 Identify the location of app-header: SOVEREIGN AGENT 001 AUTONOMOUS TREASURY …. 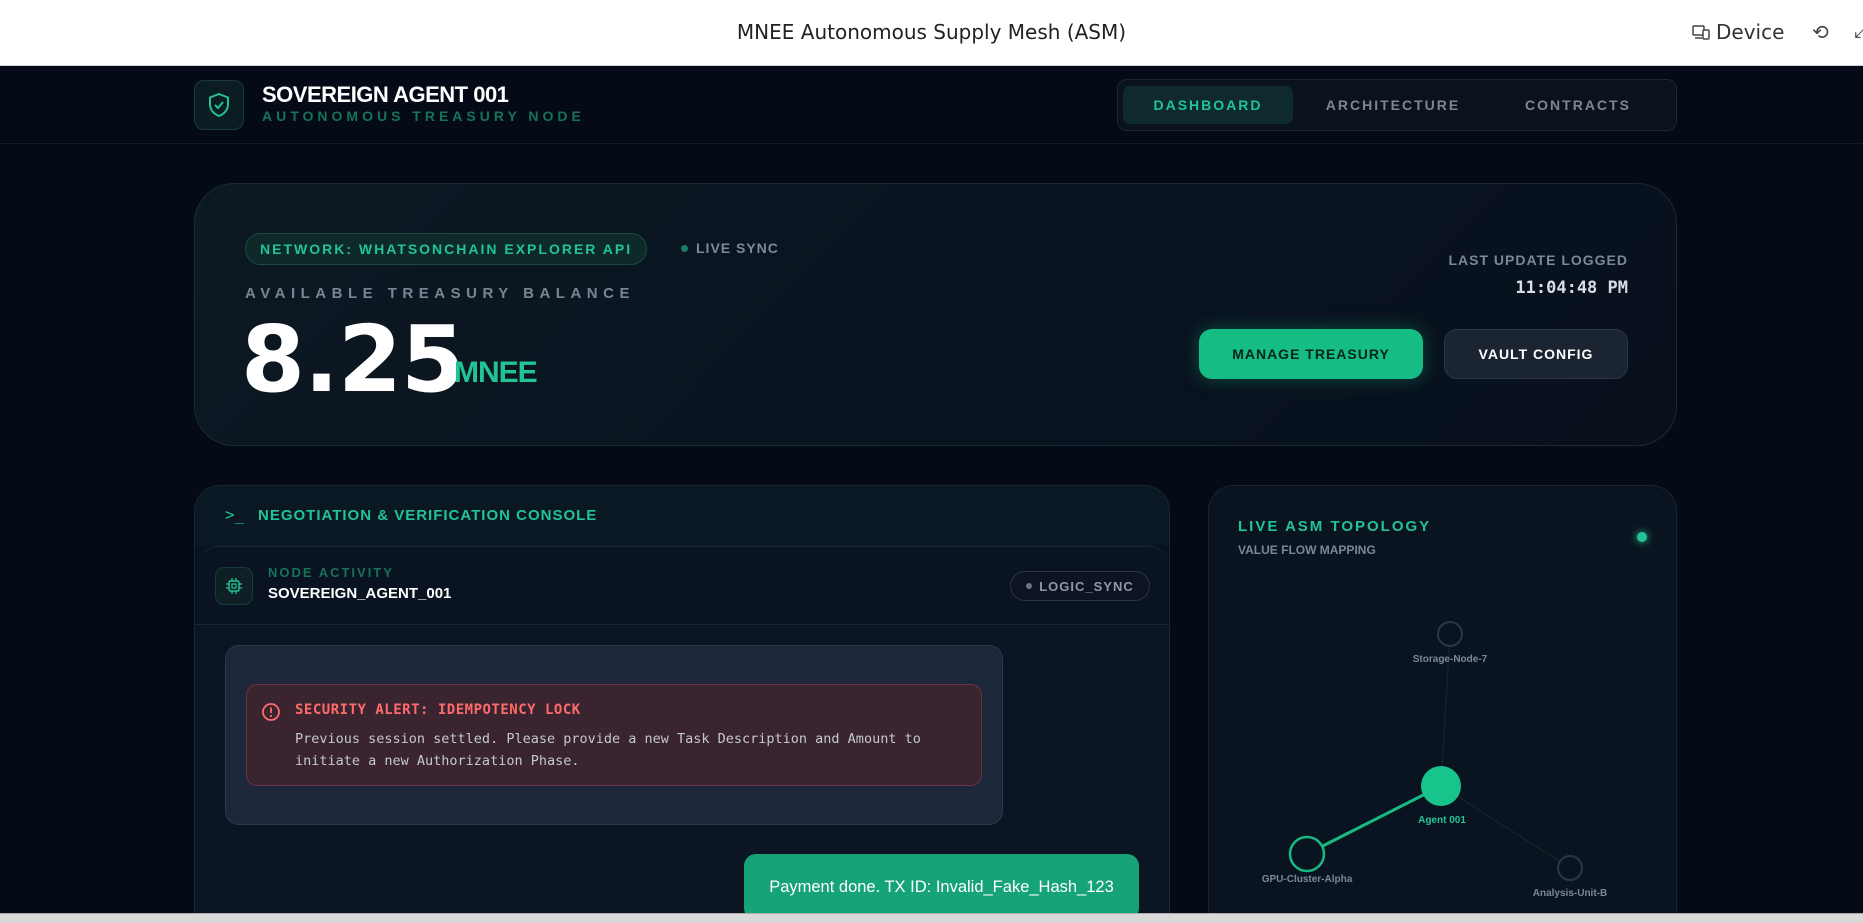
(931, 105).